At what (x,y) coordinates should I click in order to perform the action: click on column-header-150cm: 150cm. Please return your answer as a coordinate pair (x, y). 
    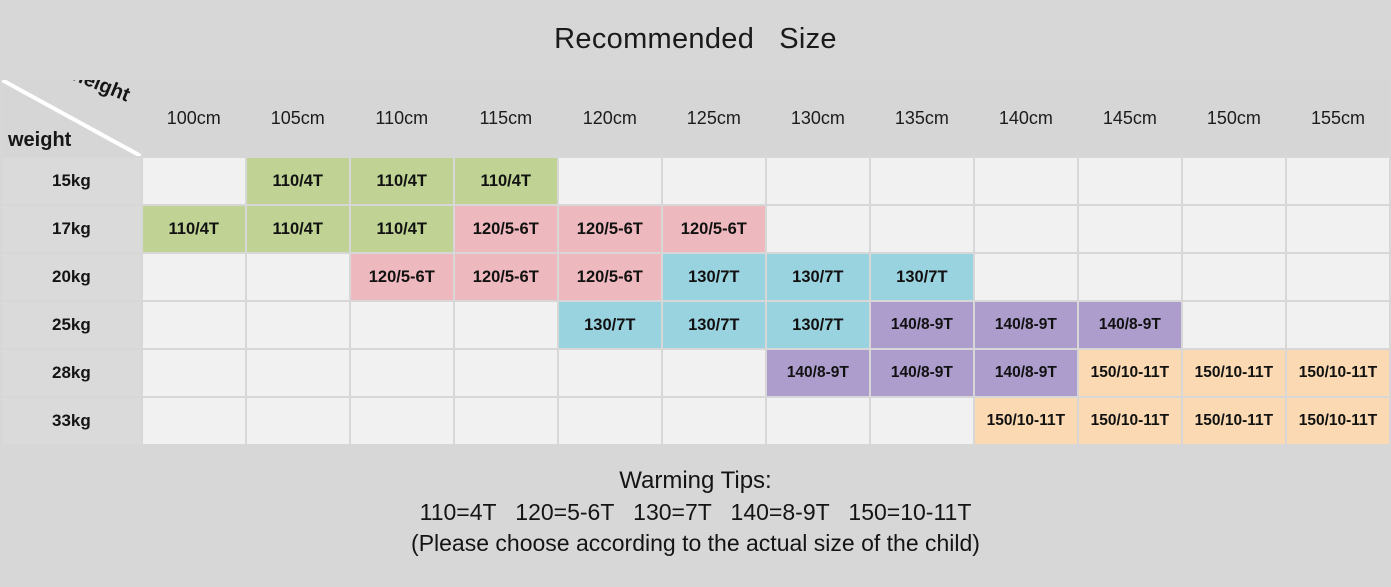
    Looking at the image, I should click on (1233, 118).